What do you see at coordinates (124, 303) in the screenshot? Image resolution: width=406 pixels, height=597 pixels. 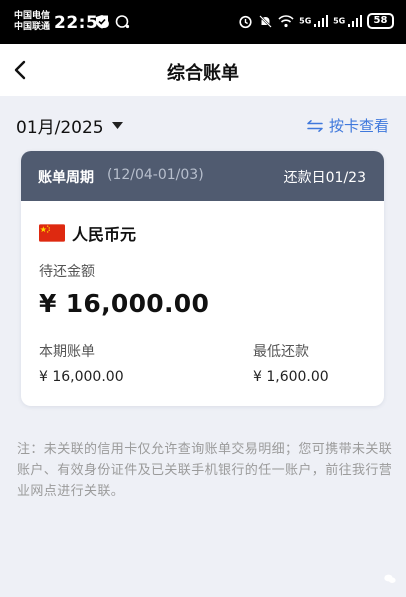 I see `pending-amount-value: ¥ 16,000.00` at bounding box center [124, 303].